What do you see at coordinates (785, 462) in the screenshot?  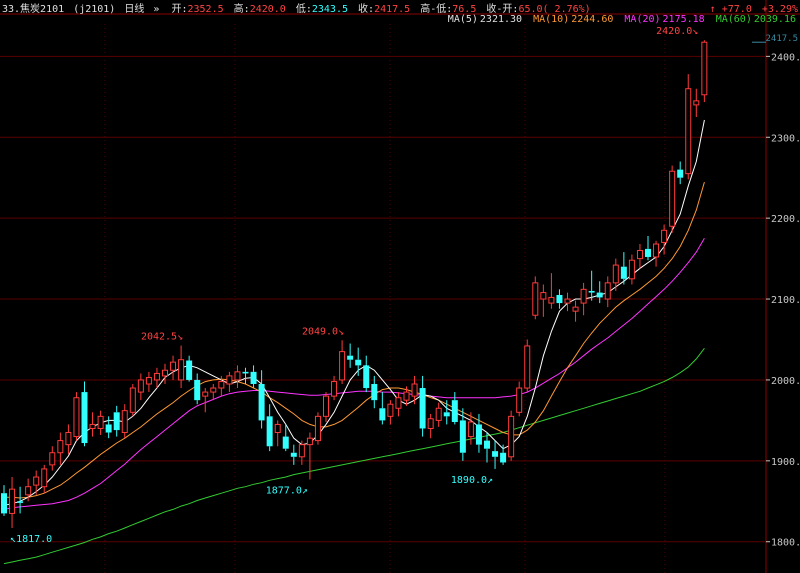 I see `y-tick-label-1: 1900.0` at bounding box center [785, 462].